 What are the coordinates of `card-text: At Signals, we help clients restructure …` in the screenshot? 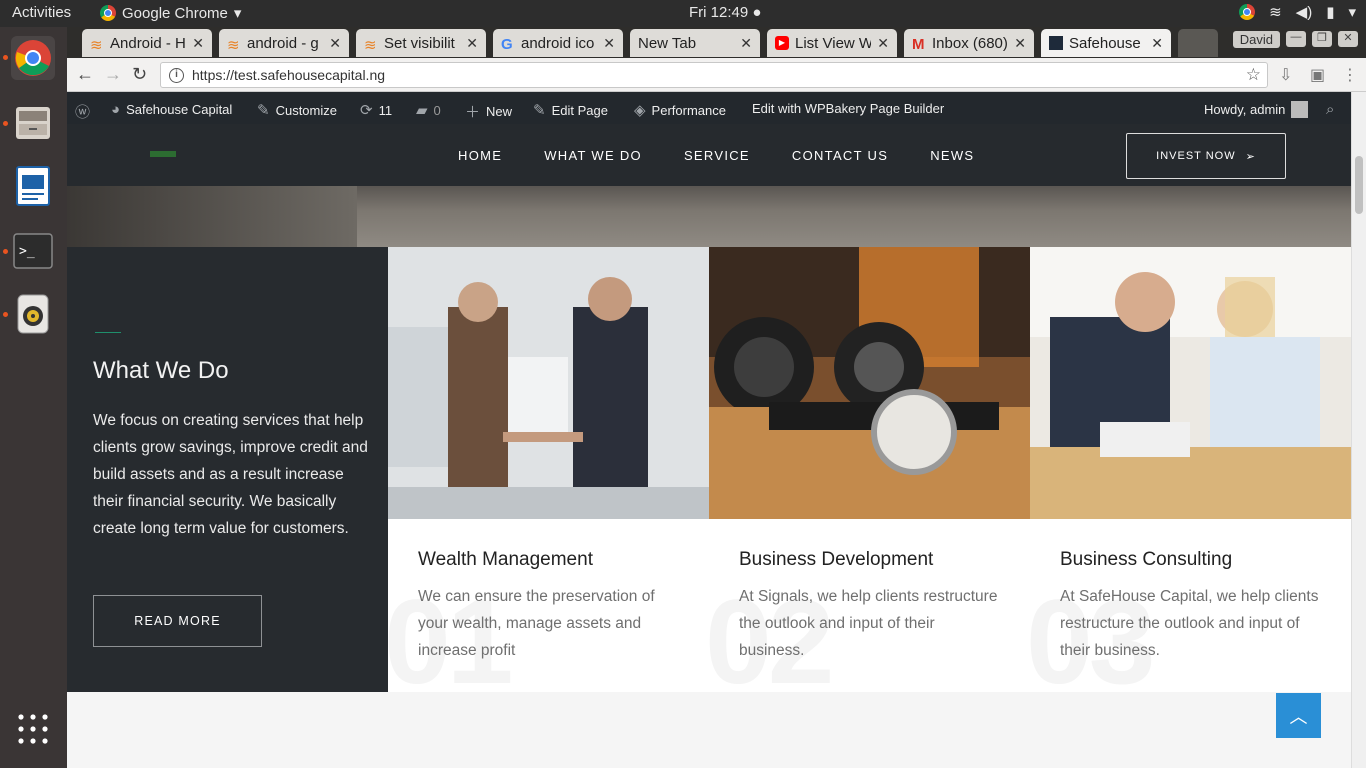 It's located at (868, 623).